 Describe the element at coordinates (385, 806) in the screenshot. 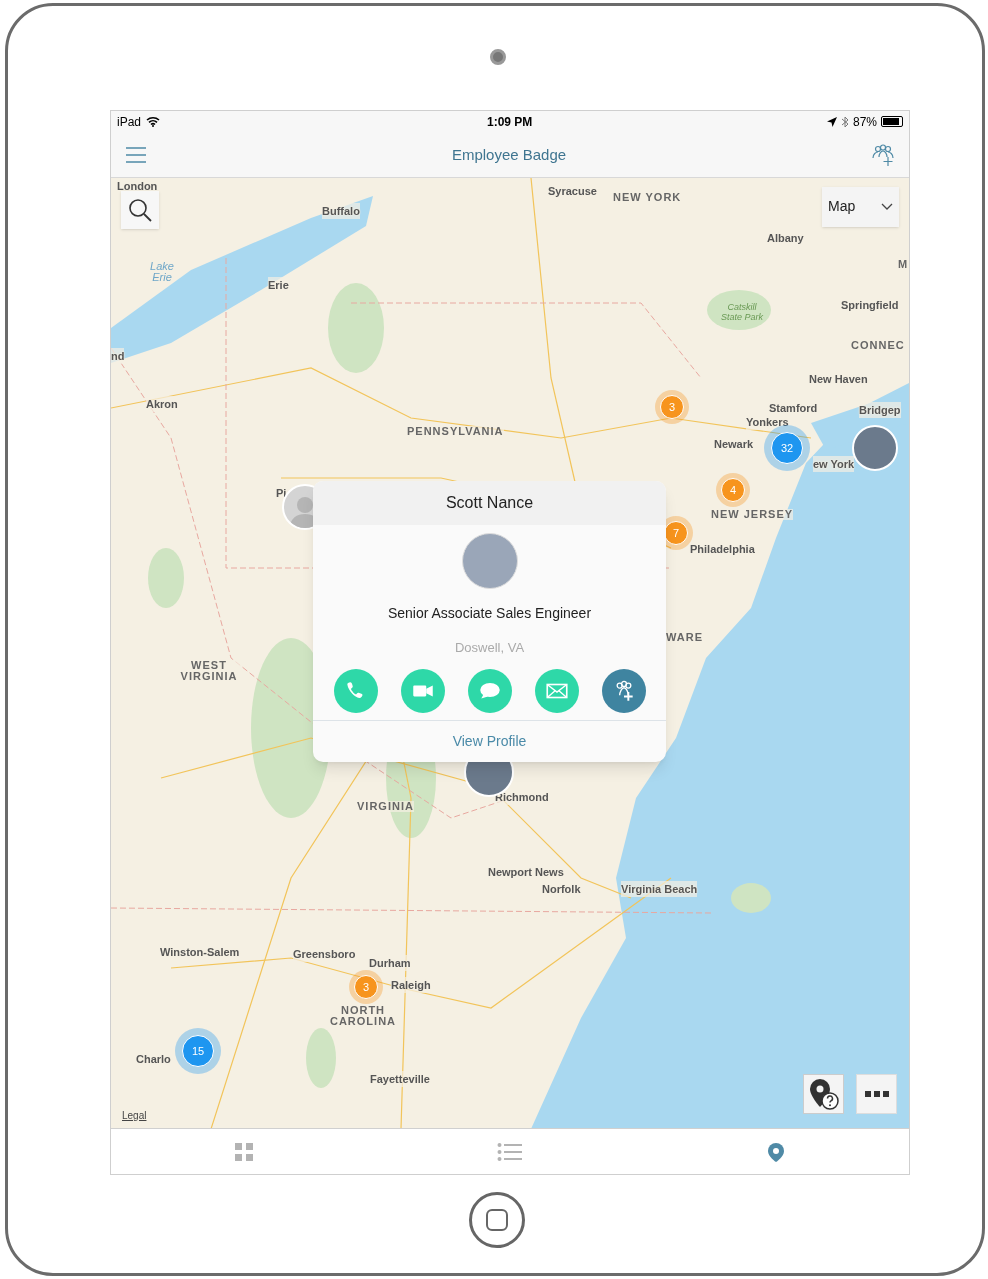

I see `map-label: VIRGINIA` at that location.